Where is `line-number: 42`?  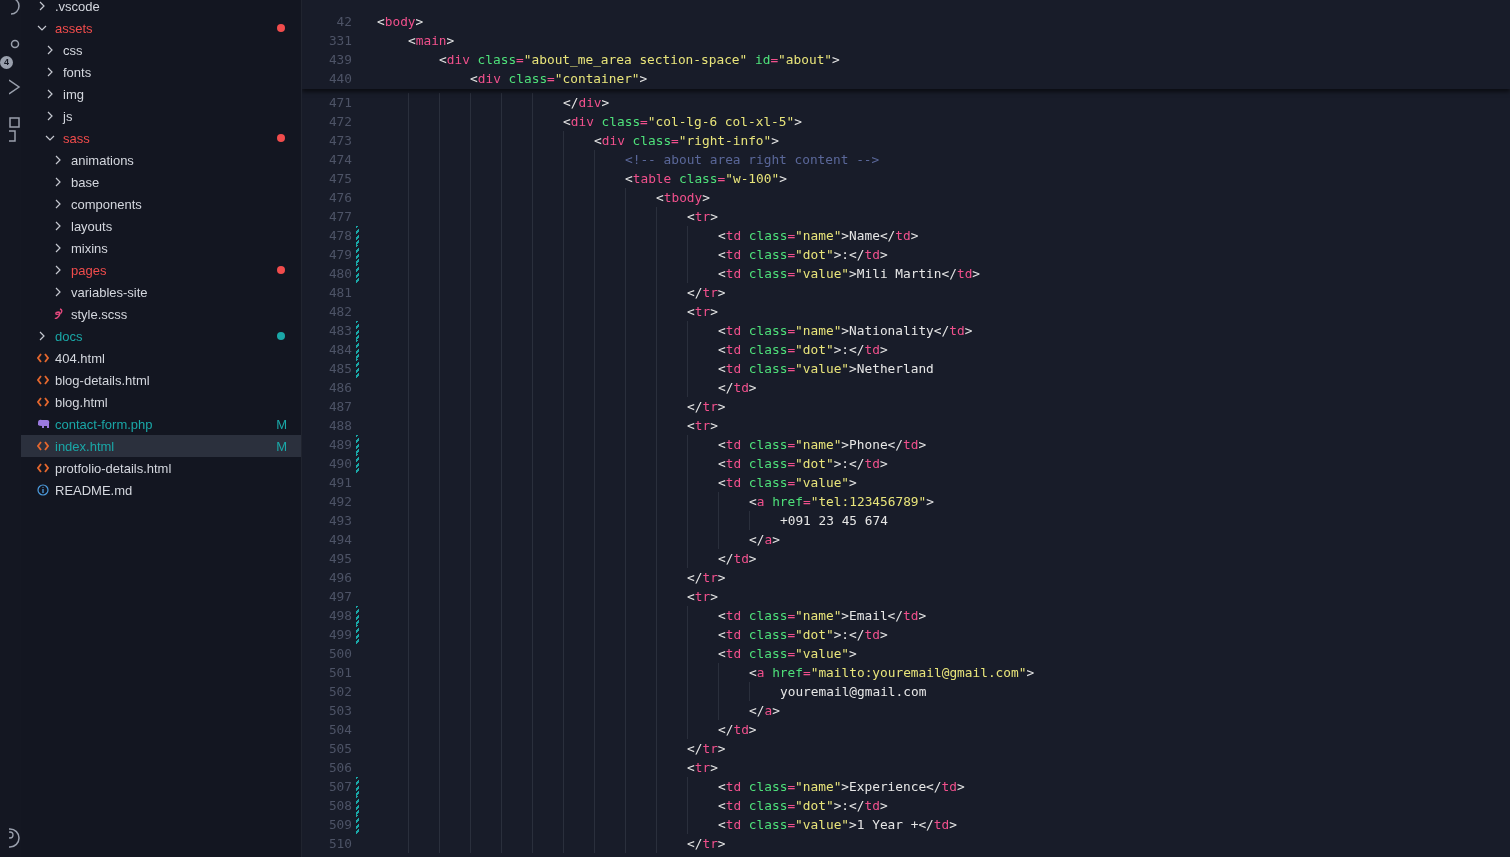
line-number: 42 is located at coordinates (343, 22).